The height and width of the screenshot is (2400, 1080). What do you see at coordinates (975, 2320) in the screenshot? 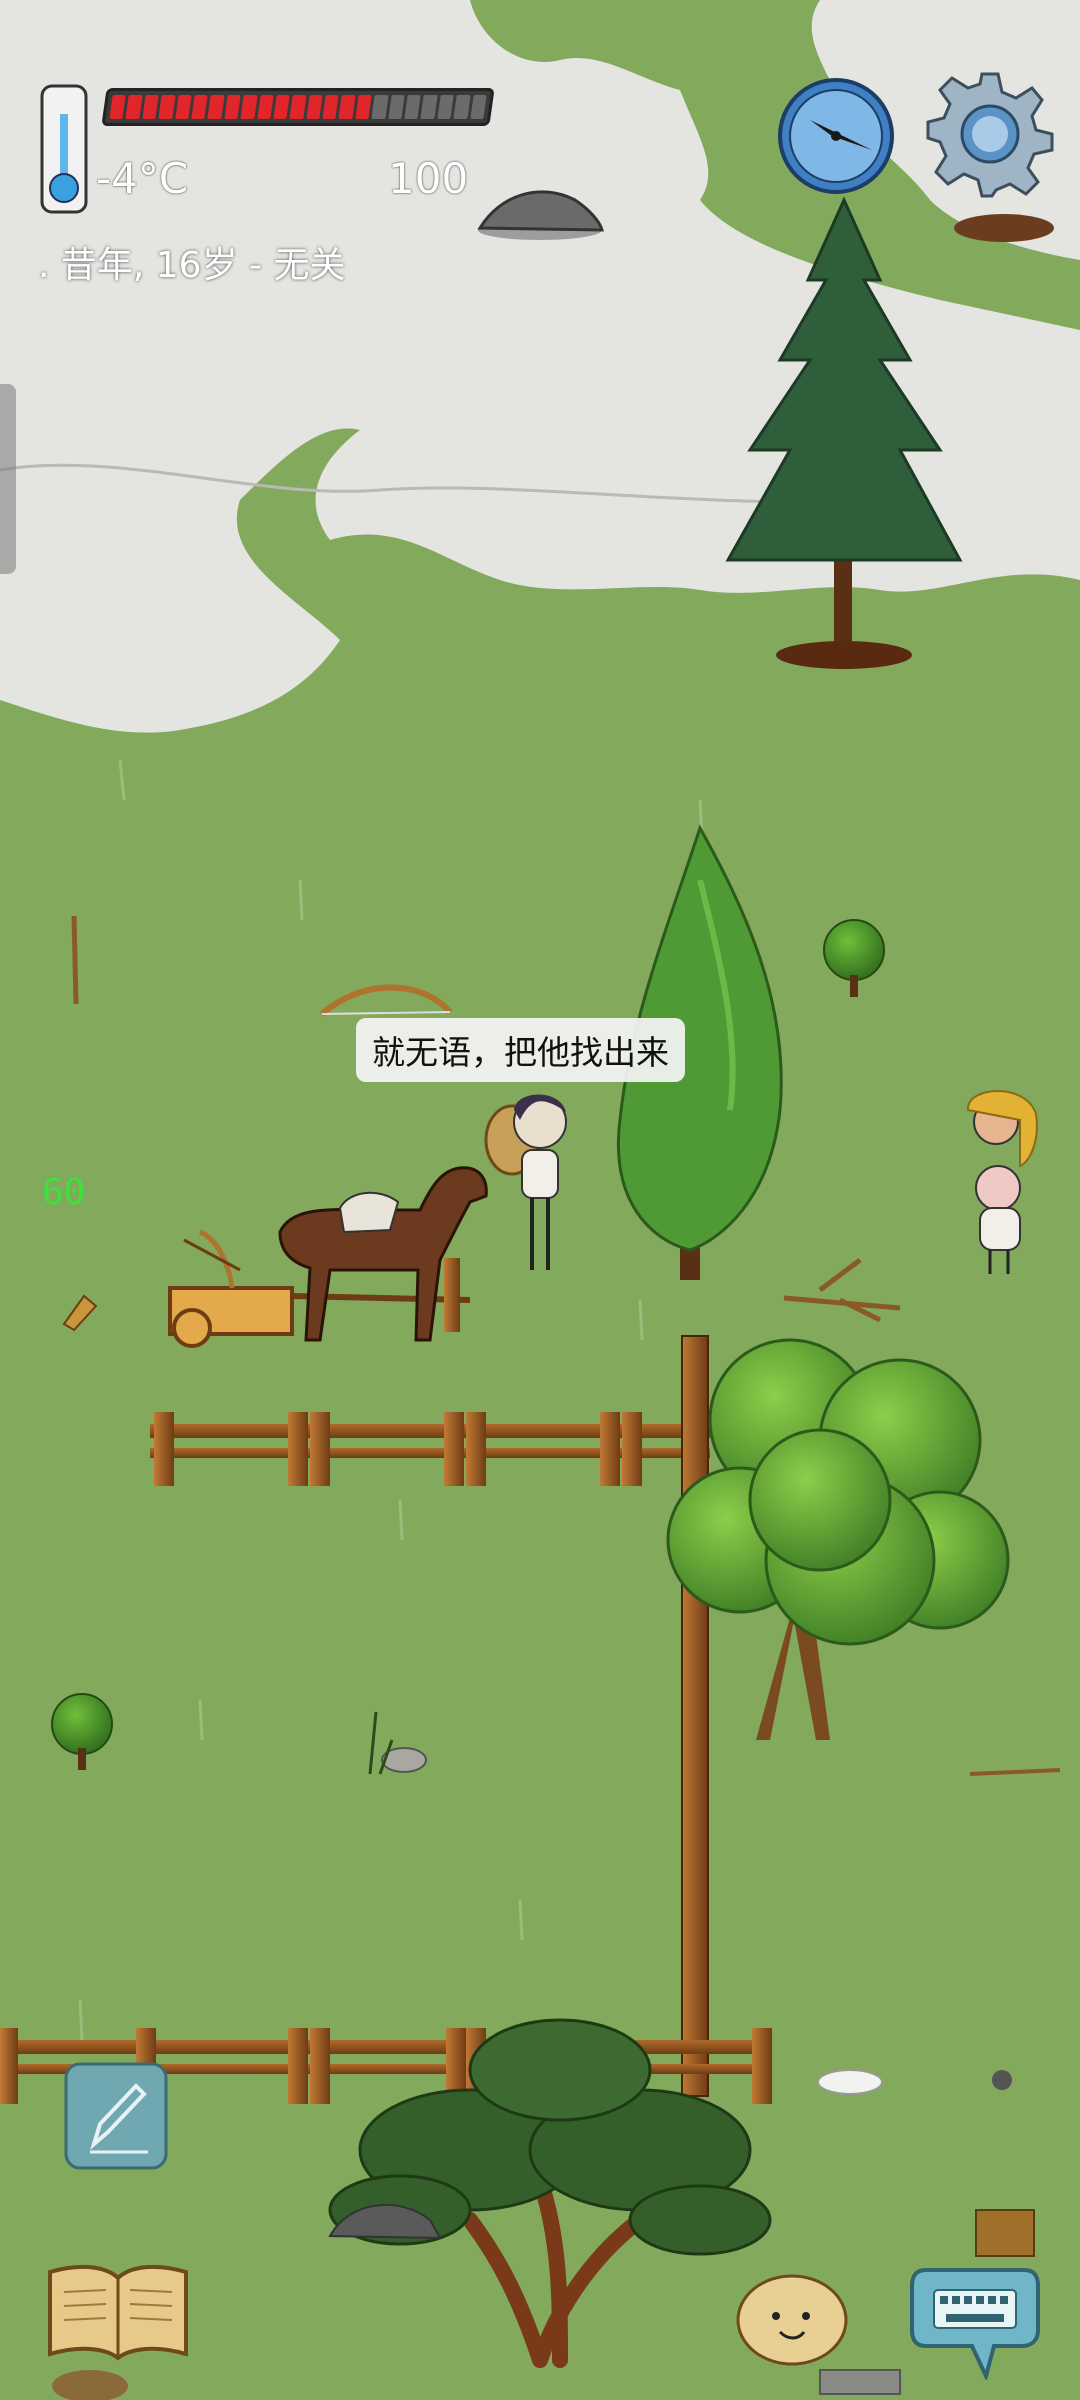
I see `keyboard-icon` at bounding box center [975, 2320].